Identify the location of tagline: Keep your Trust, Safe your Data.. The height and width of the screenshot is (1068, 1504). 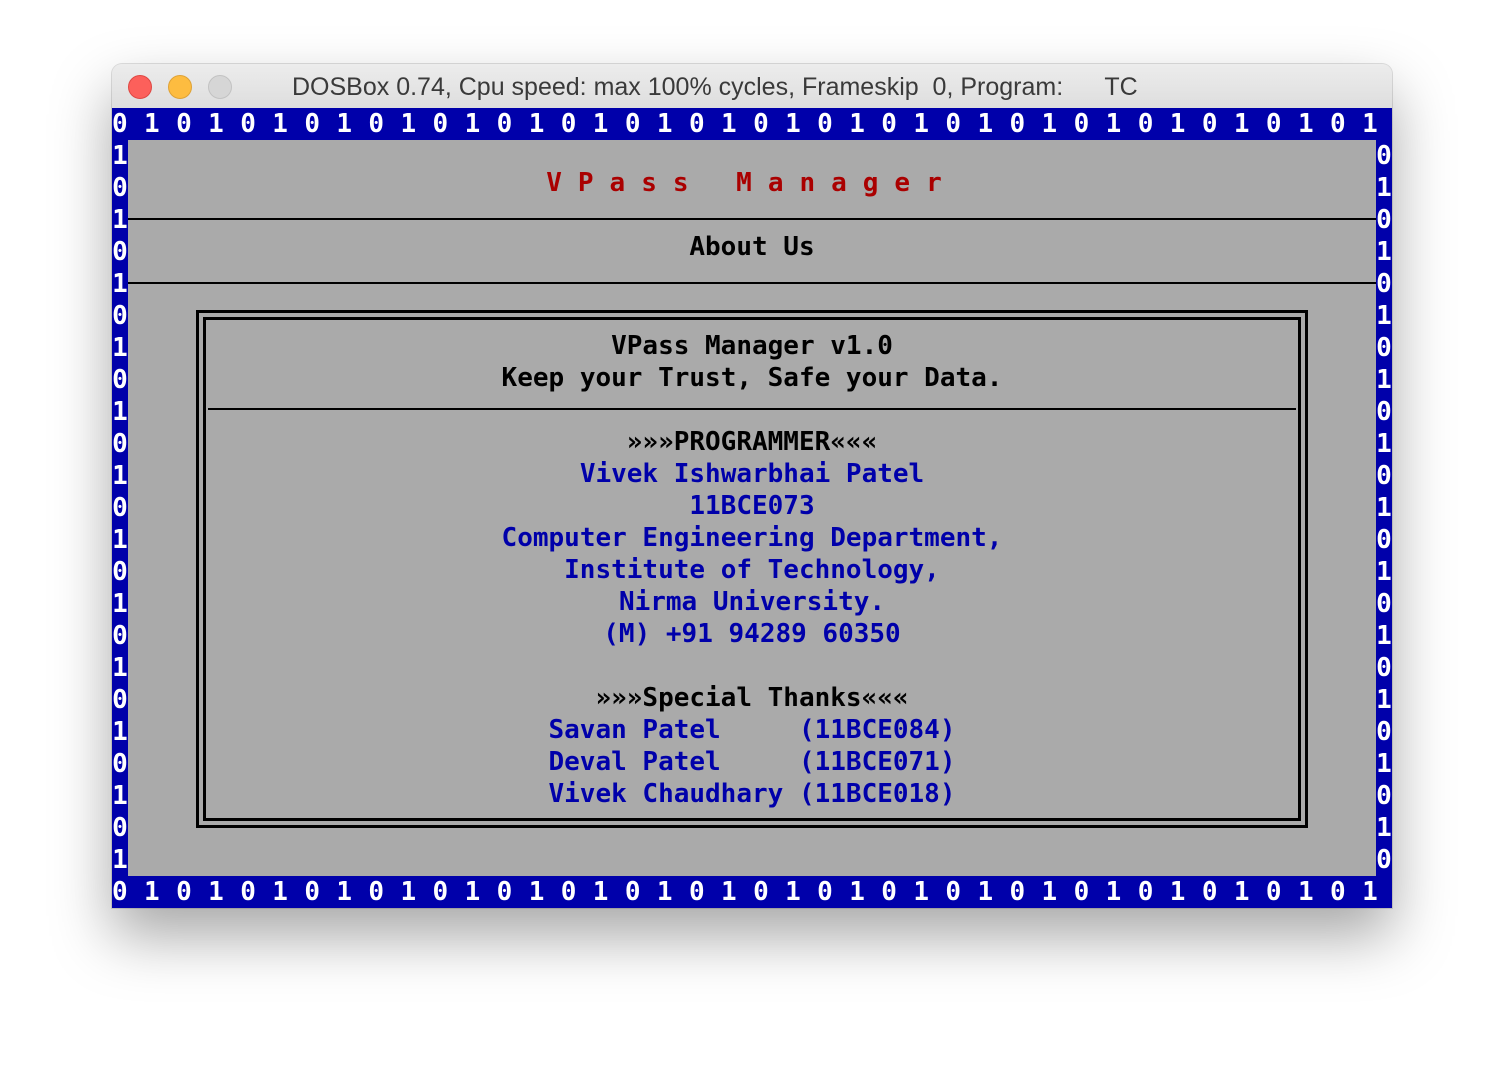
(752, 378).